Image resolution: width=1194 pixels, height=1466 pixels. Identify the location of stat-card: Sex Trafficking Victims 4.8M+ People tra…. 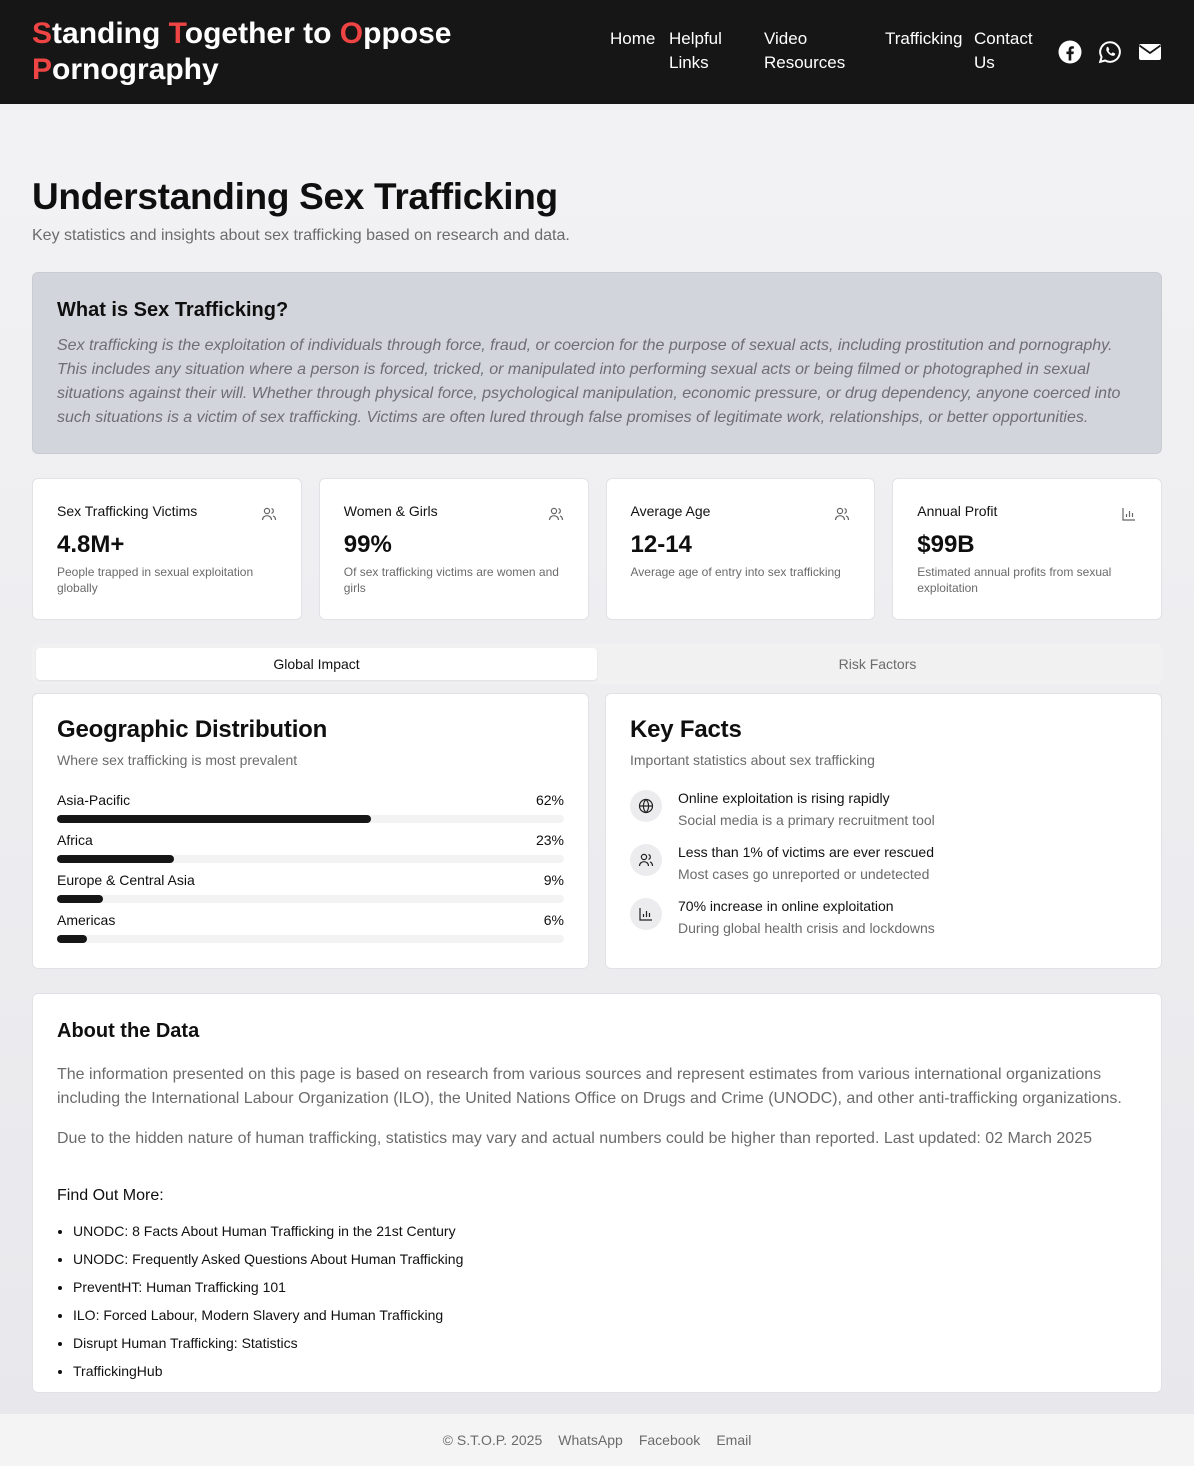
(167, 549).